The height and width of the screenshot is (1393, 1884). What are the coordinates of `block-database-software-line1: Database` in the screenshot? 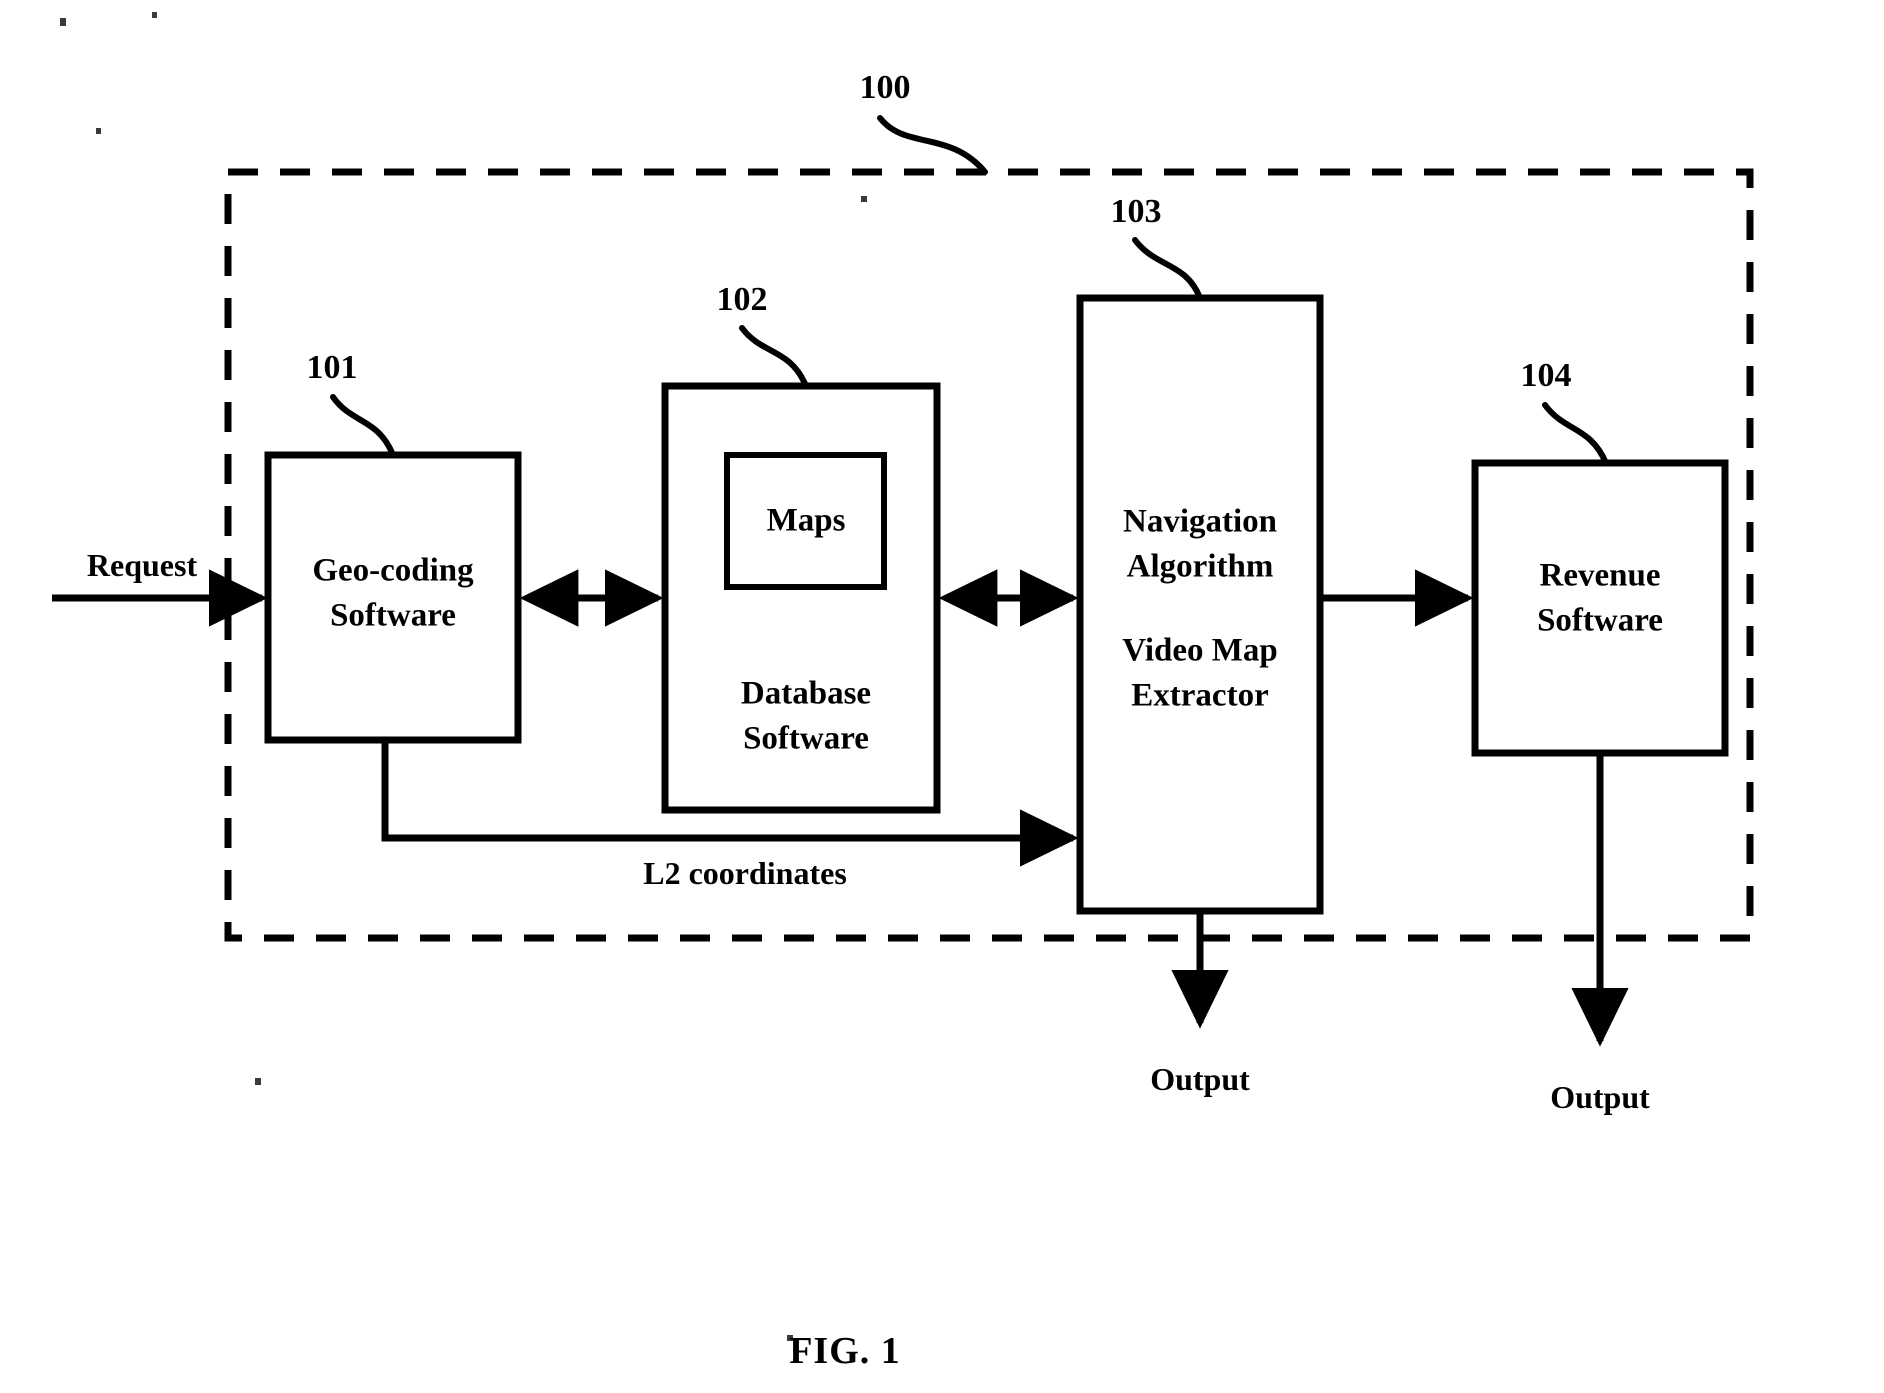 It's located at (806, 694).